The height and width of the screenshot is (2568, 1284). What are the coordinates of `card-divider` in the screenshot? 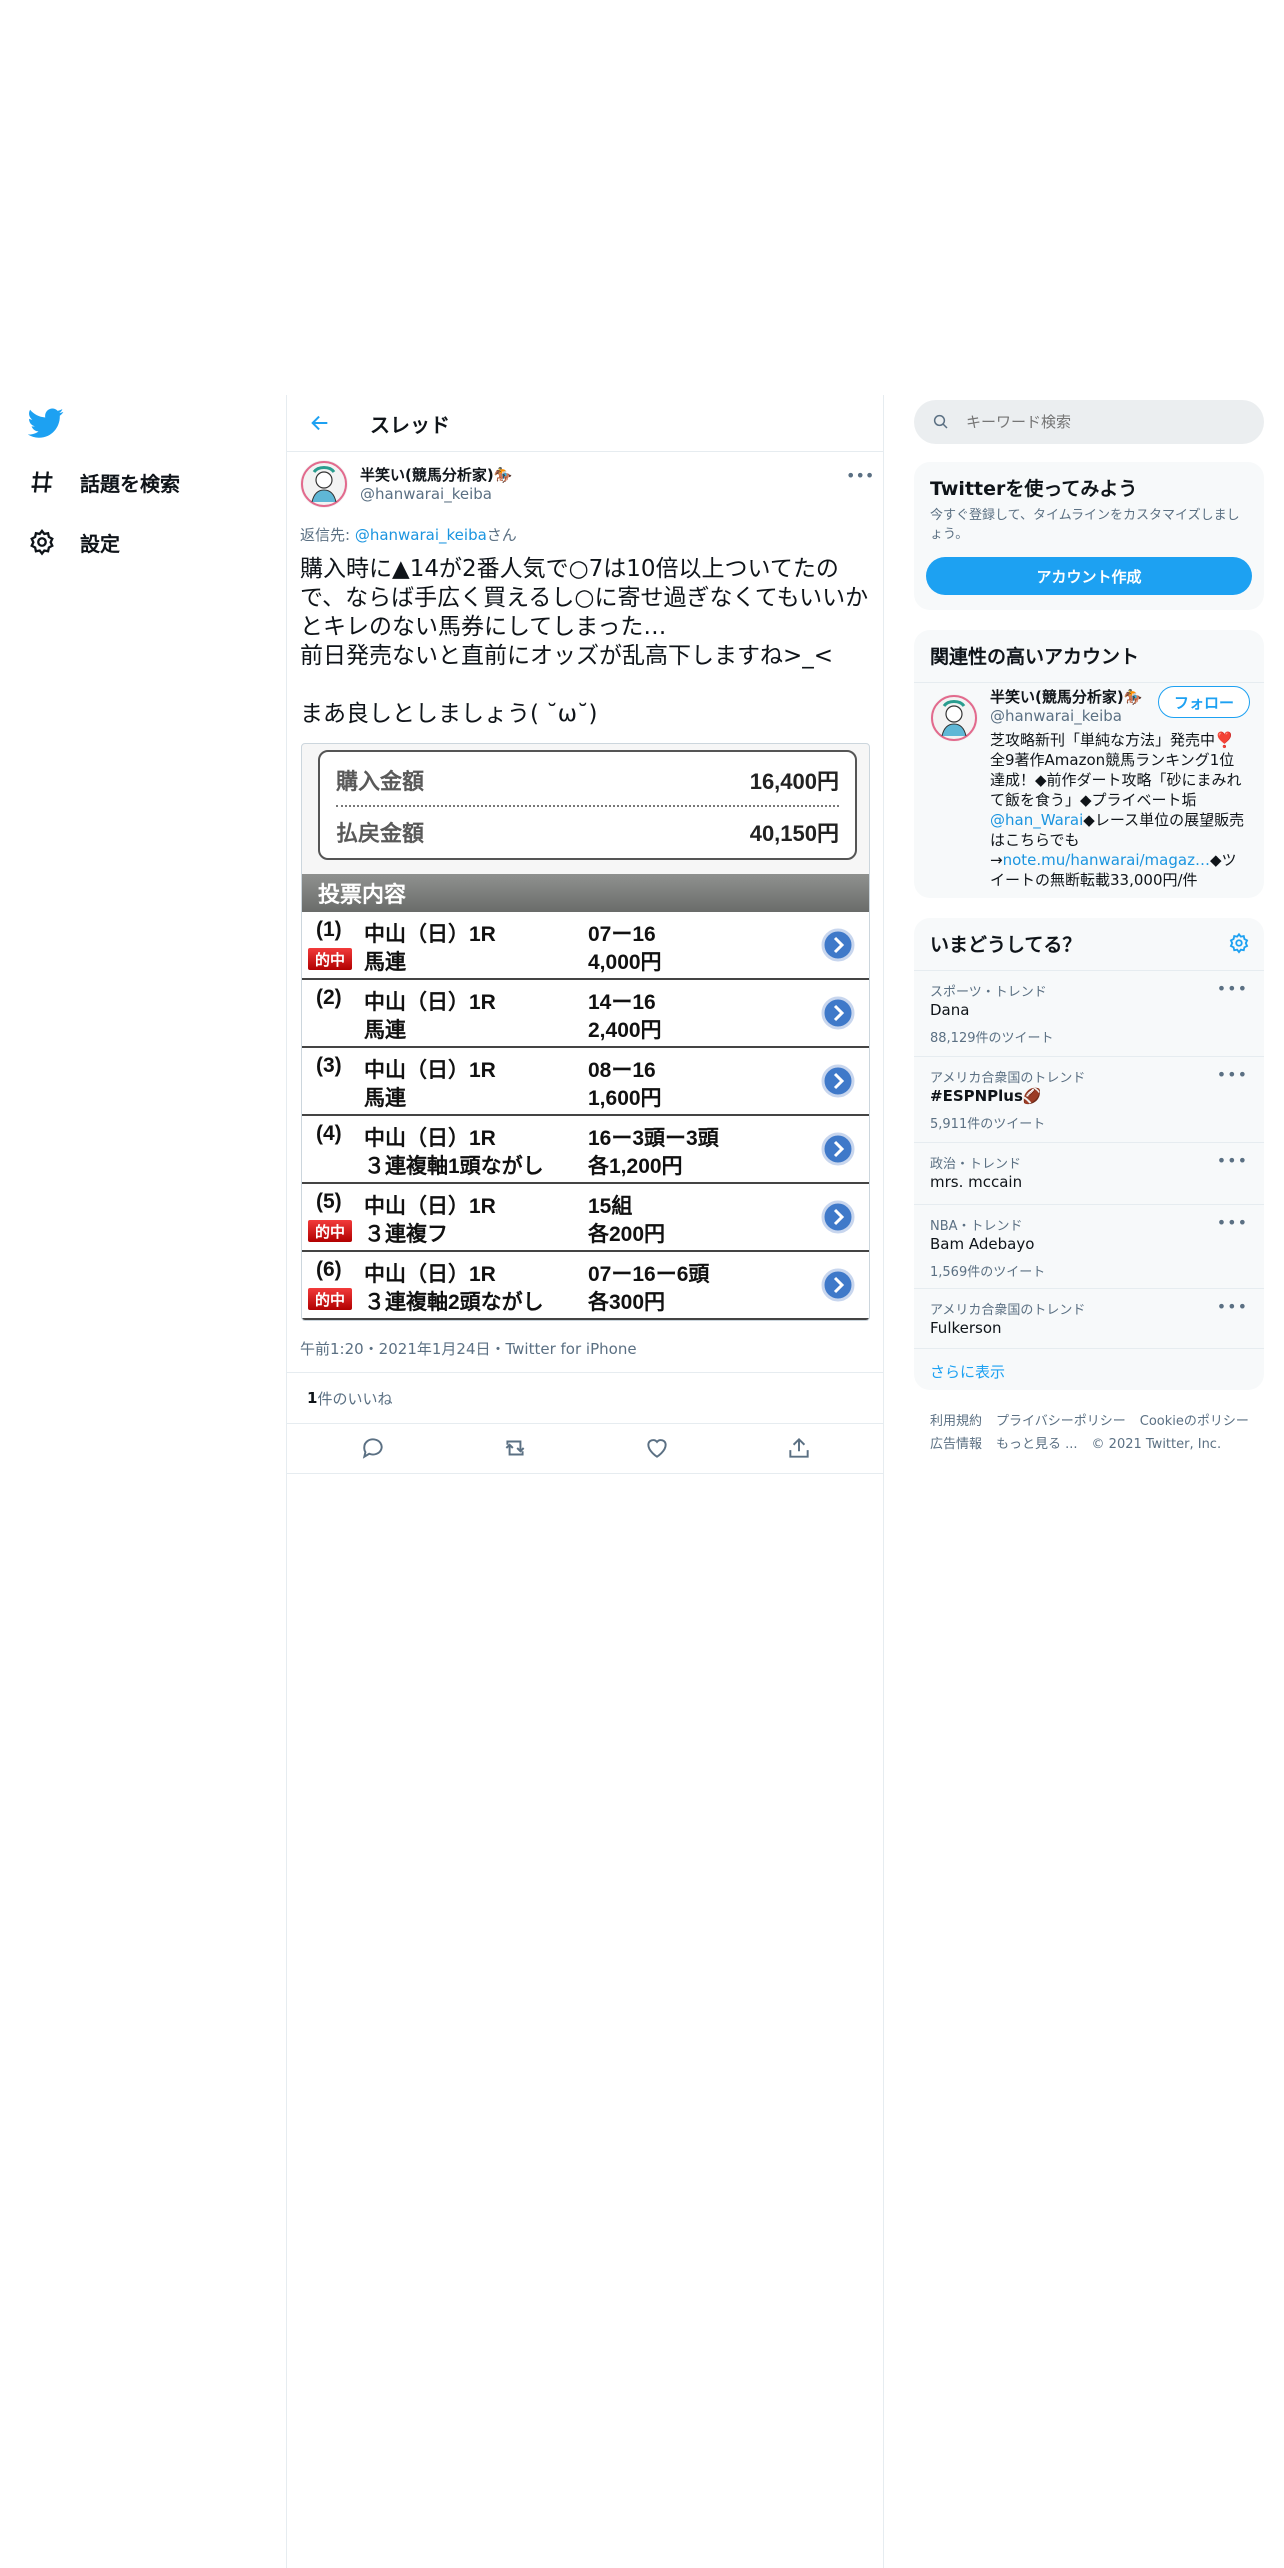 It's located at (1089, 682).